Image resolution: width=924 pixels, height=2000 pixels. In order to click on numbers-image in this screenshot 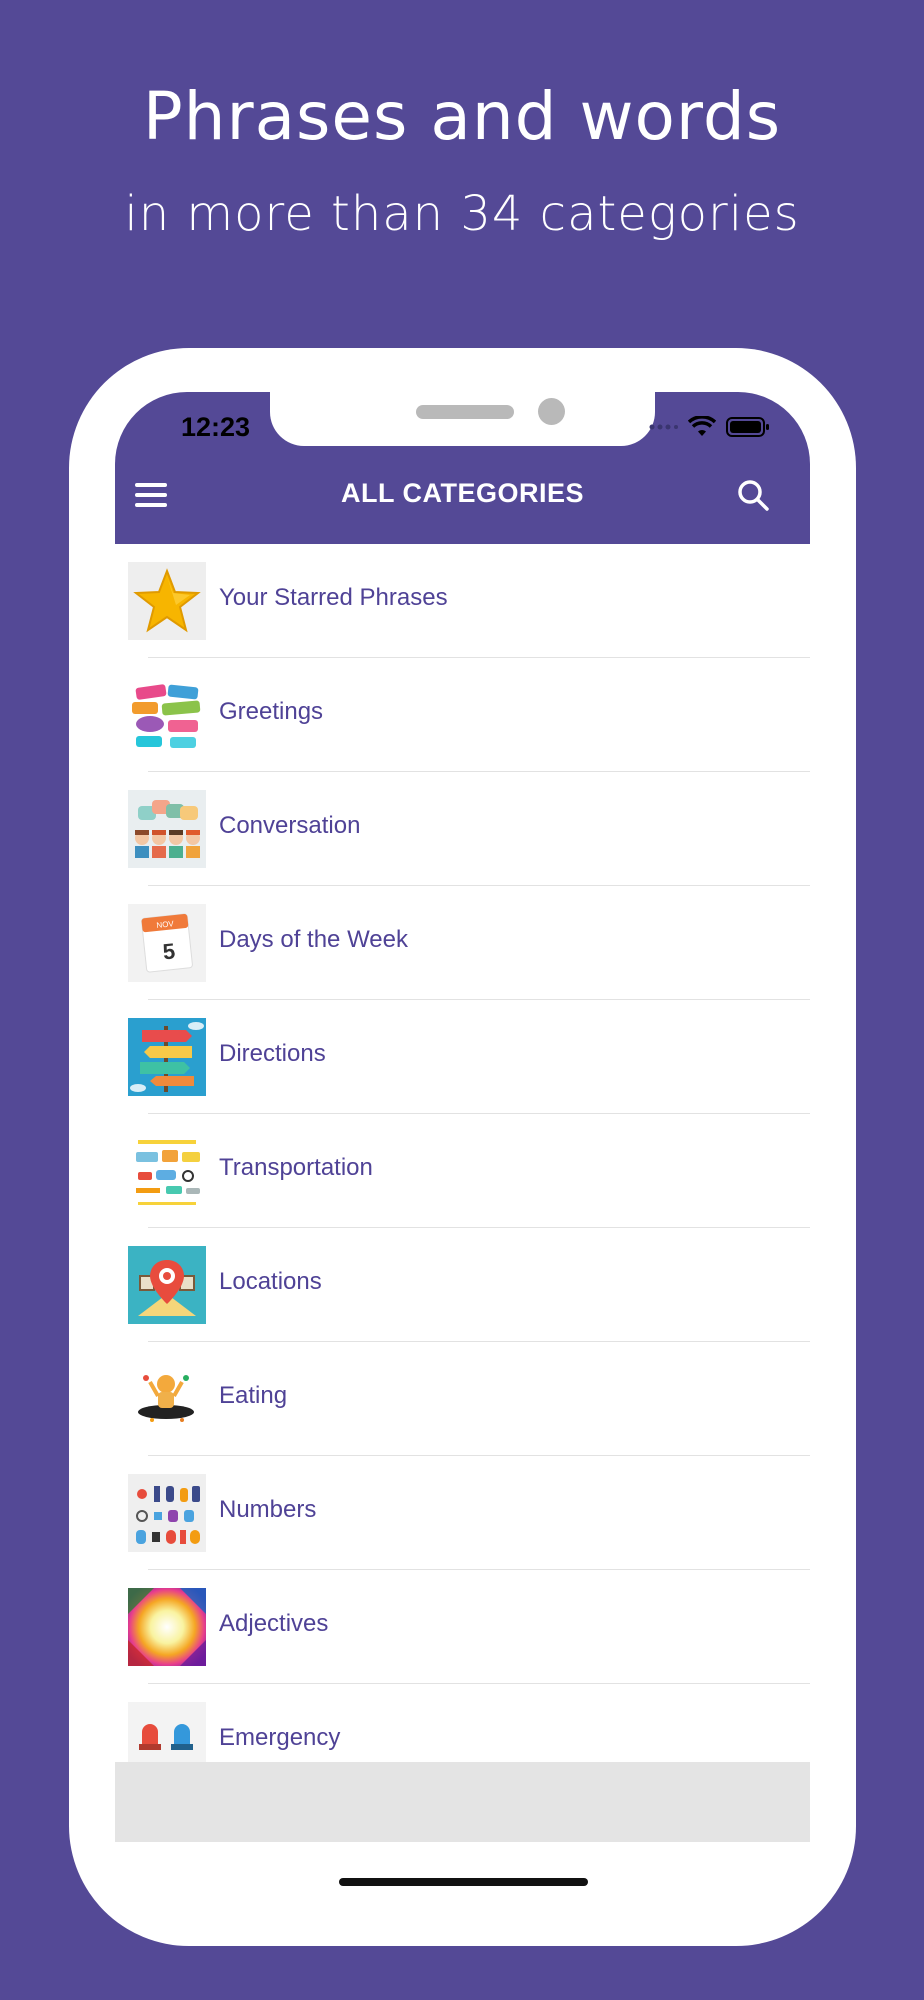, I will do `click(167, 1513)`.